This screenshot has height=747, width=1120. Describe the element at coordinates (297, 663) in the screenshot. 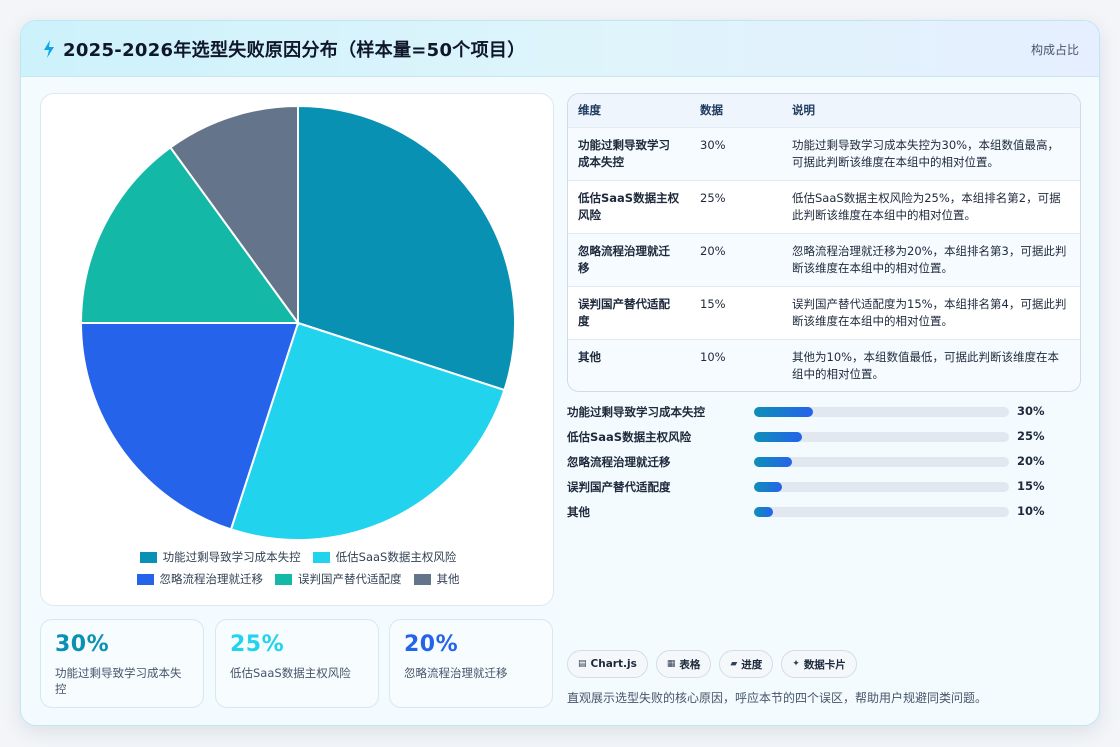

I see `stat-card-2: 25% 低估SaaS数据主权风险` at that location.